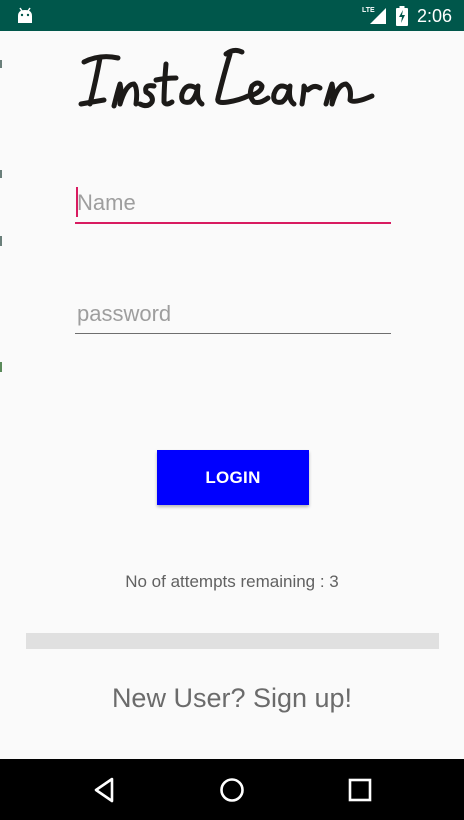 The height and width of the screenshot is (820, 464). Describe the element at coordinates (232, 698) in the screenshot. I see `signup-link: New User? Sign up!` at that location.